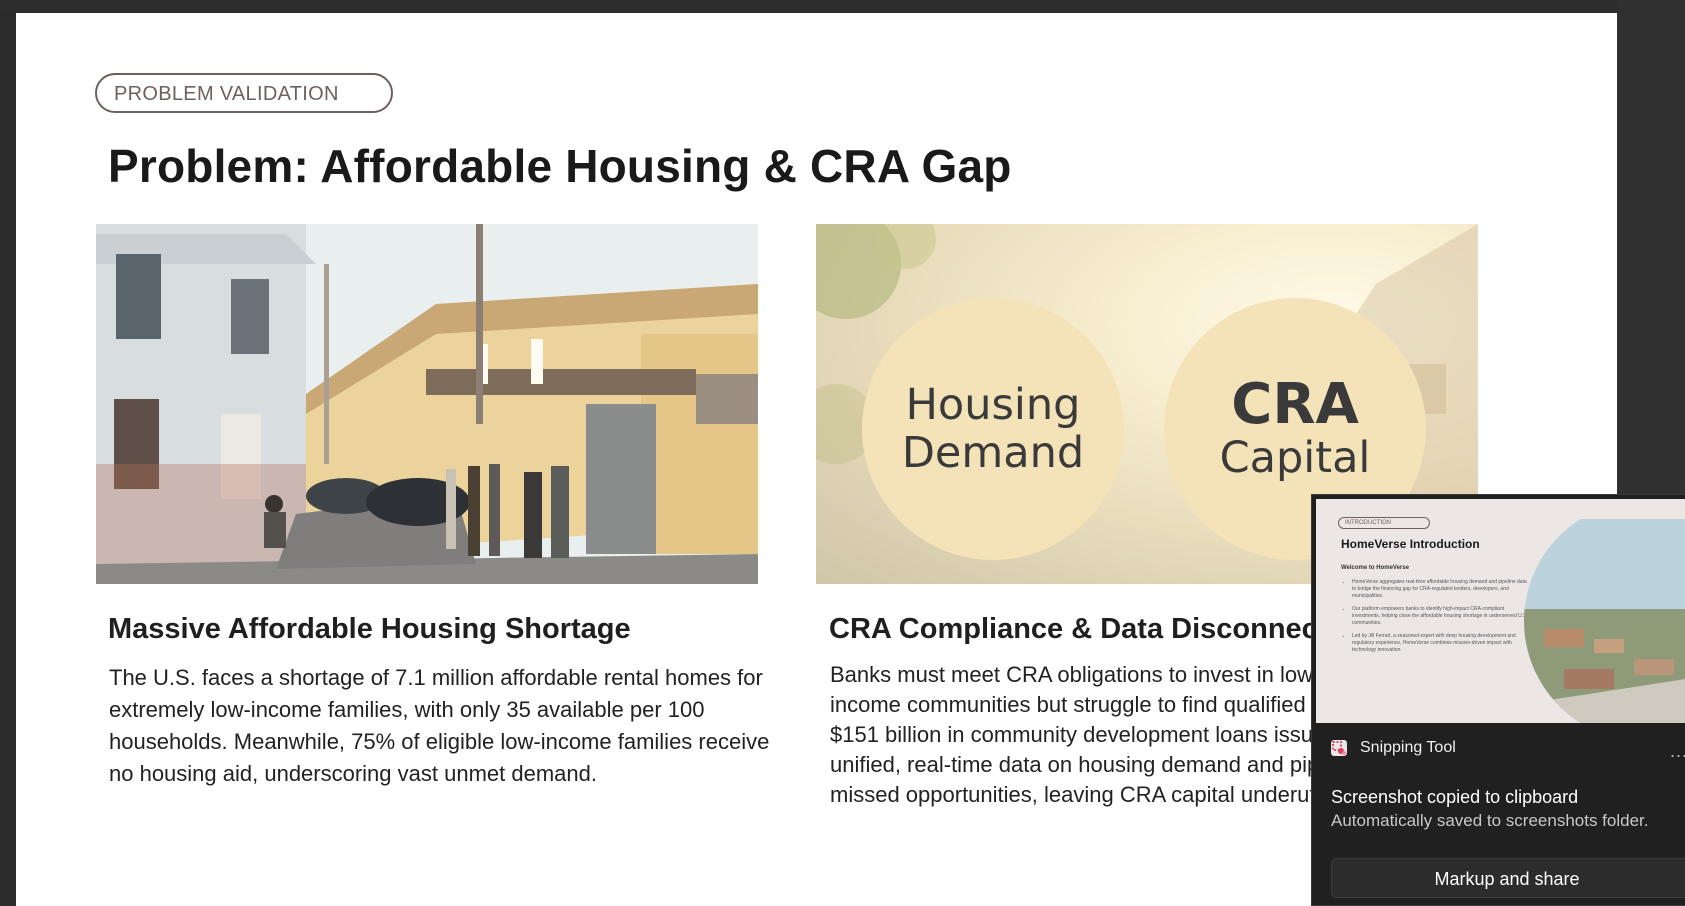 This screenshot has width=1685, height=906. What do you see at coordinates (1455, 797) in the screenshot?
I see `toast-title: Screenshot copied to clipboard` at bounding box center [1455, 797].